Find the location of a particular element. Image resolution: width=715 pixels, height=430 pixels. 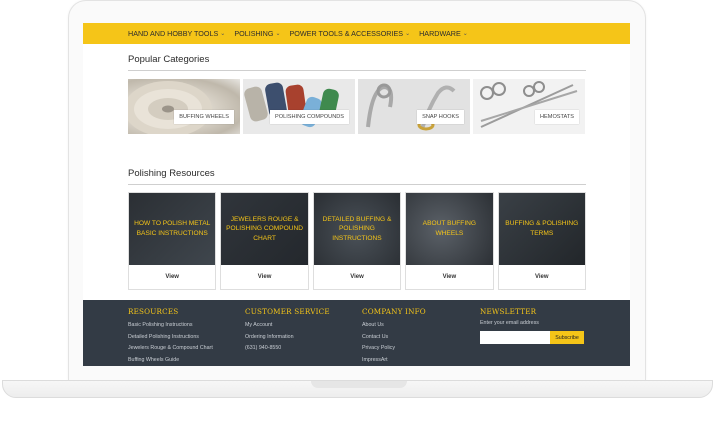

footer-link: About Us is located at coordinates (394, 326).